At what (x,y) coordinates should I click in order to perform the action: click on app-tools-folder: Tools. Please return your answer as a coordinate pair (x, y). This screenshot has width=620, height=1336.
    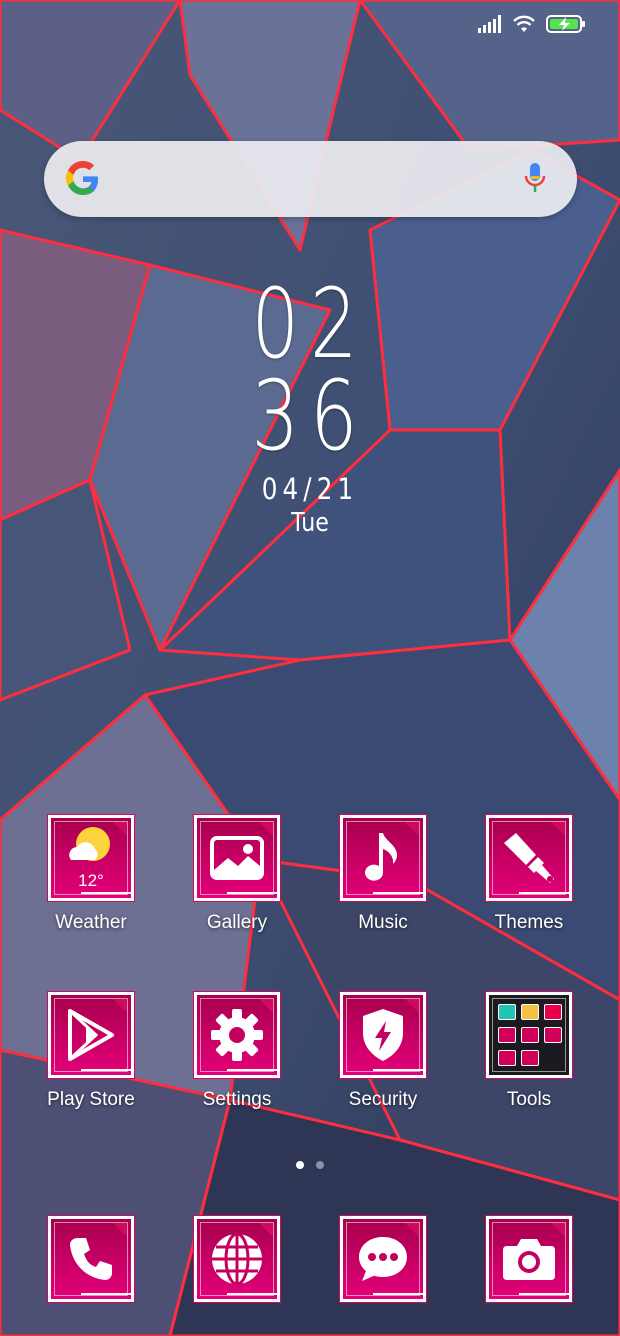
    Looking at the image, I should click on (529, 1051).